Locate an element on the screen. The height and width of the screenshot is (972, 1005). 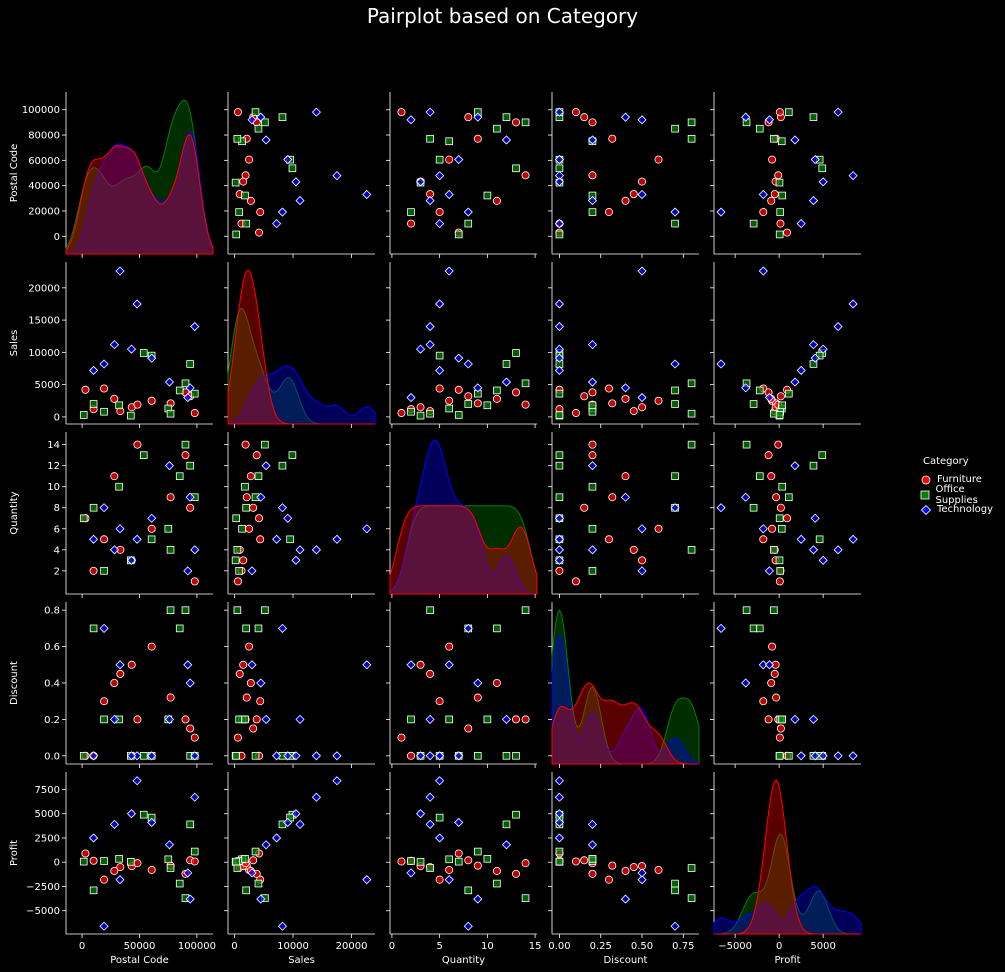
y-tick-label: 2500 is located at coordinates (47, 838).